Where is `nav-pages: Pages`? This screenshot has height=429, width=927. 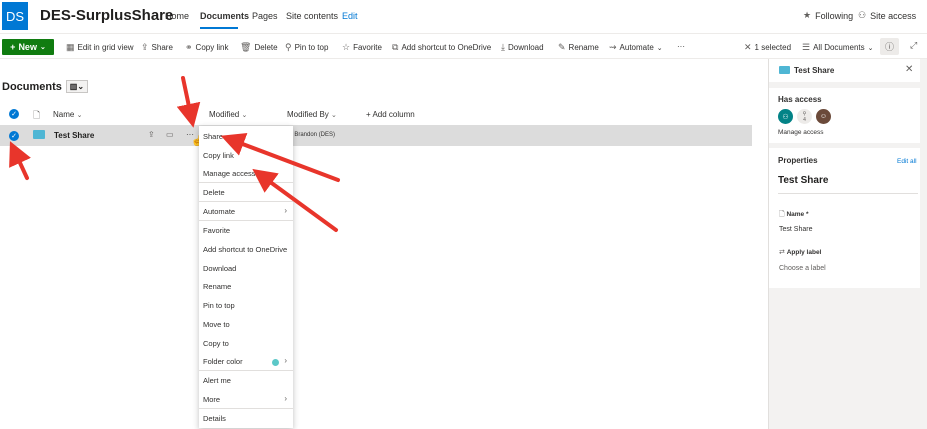 nav-pages: Pages is located at coordinates (265, 16).